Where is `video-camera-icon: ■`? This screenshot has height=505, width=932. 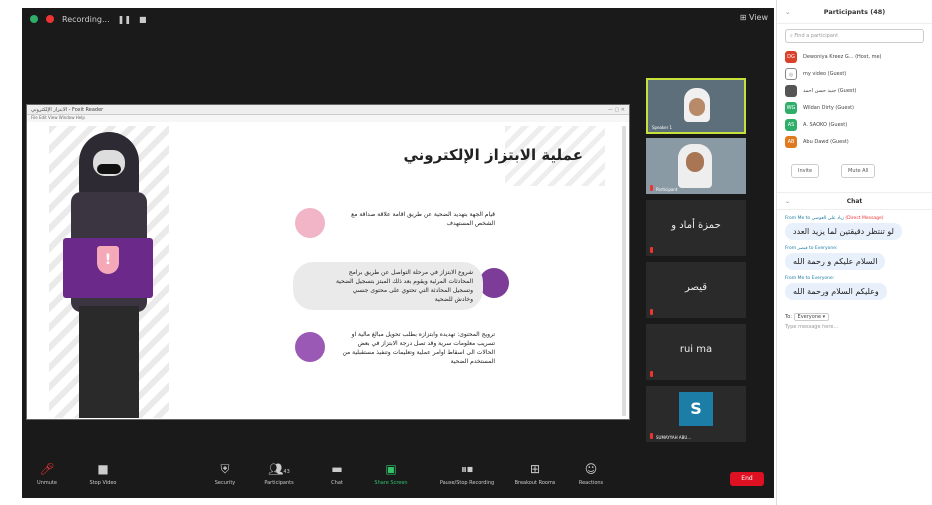
video-camera-icon: ■ is located at coordinates (103, 469).